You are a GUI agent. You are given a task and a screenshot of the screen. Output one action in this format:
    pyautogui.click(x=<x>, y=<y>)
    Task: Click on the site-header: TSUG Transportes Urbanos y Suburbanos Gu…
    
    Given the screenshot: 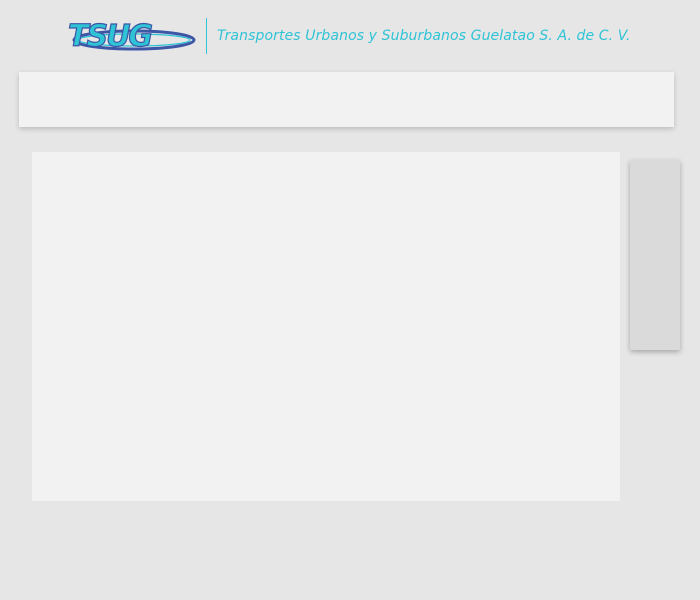 What is the action you would take?
    pyautogui.click(x=346, y=36)
    